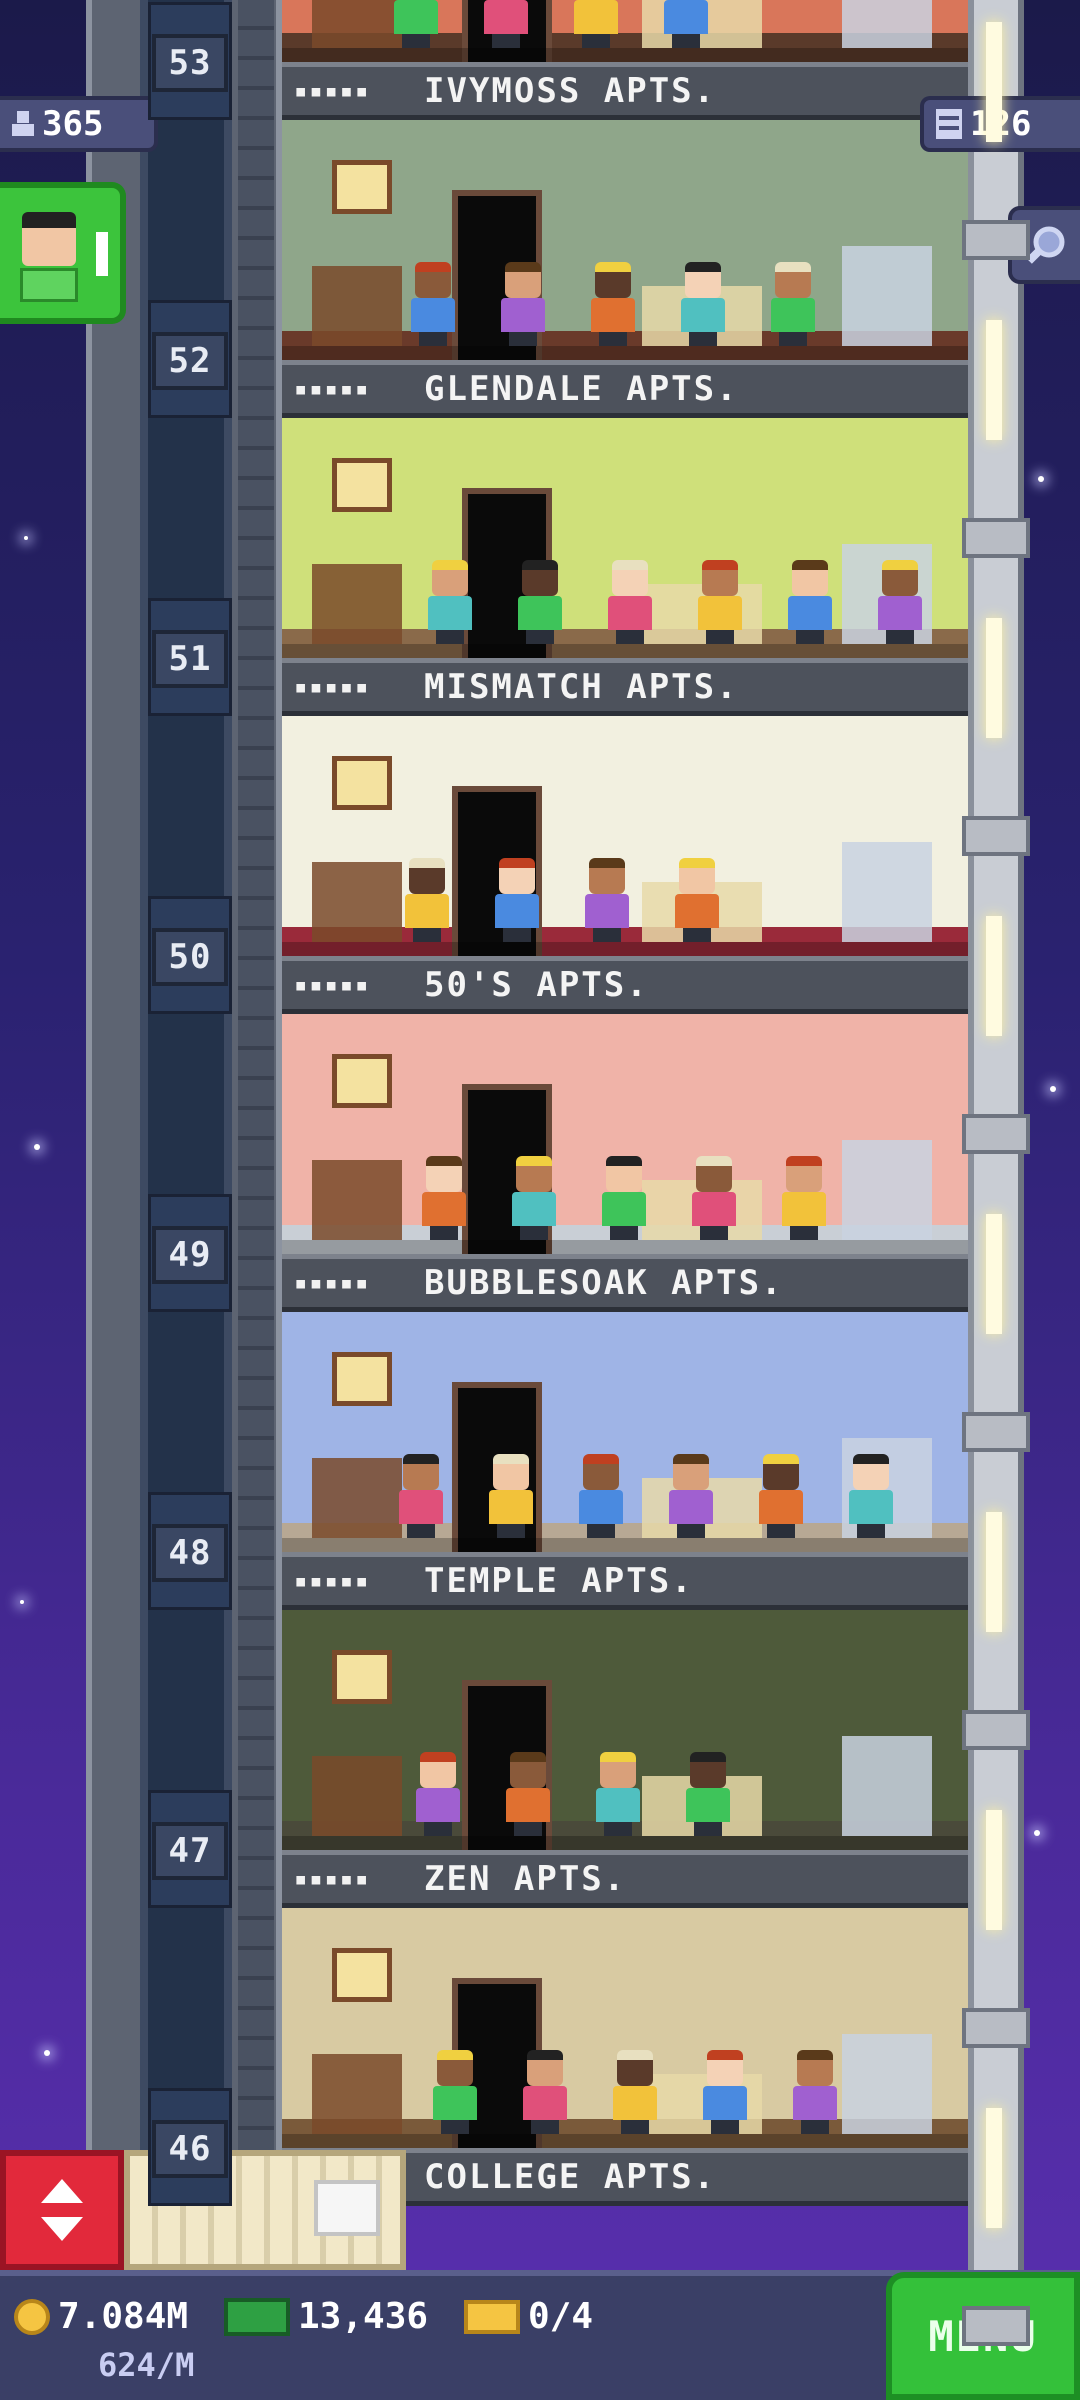 Image resolution: width=1080 pixels, height=2400 pixels. What do you see at coordinates (146, 2365) in the screenshot?
I see `income-value: 624/M` at bounding box center [146, 2365].